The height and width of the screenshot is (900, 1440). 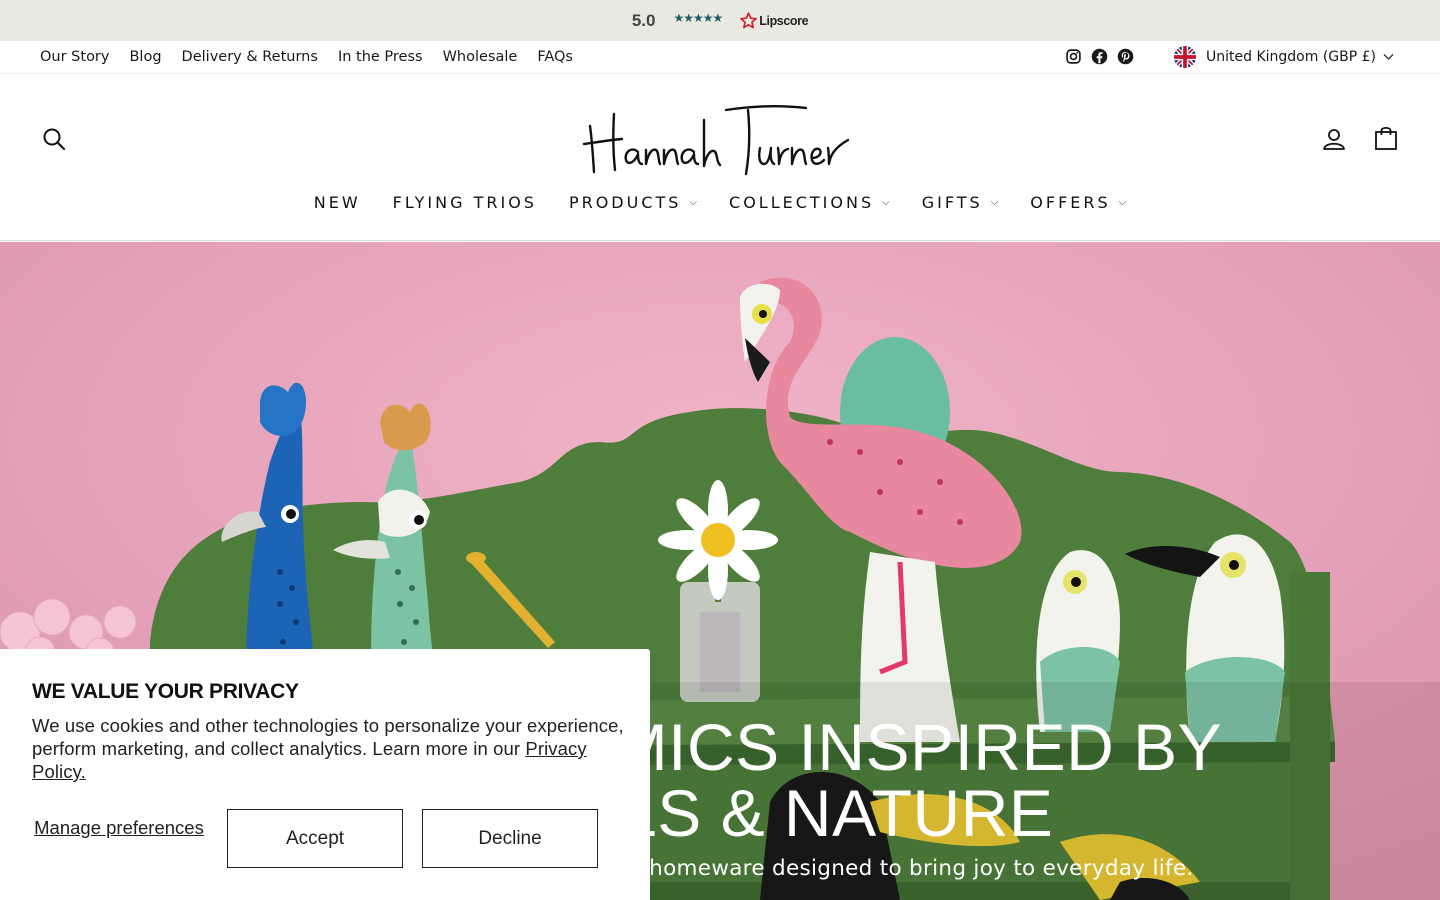 I want to click on hero-title-line1: RAMICS INSPIRED BY, so click(x=871, y=747).